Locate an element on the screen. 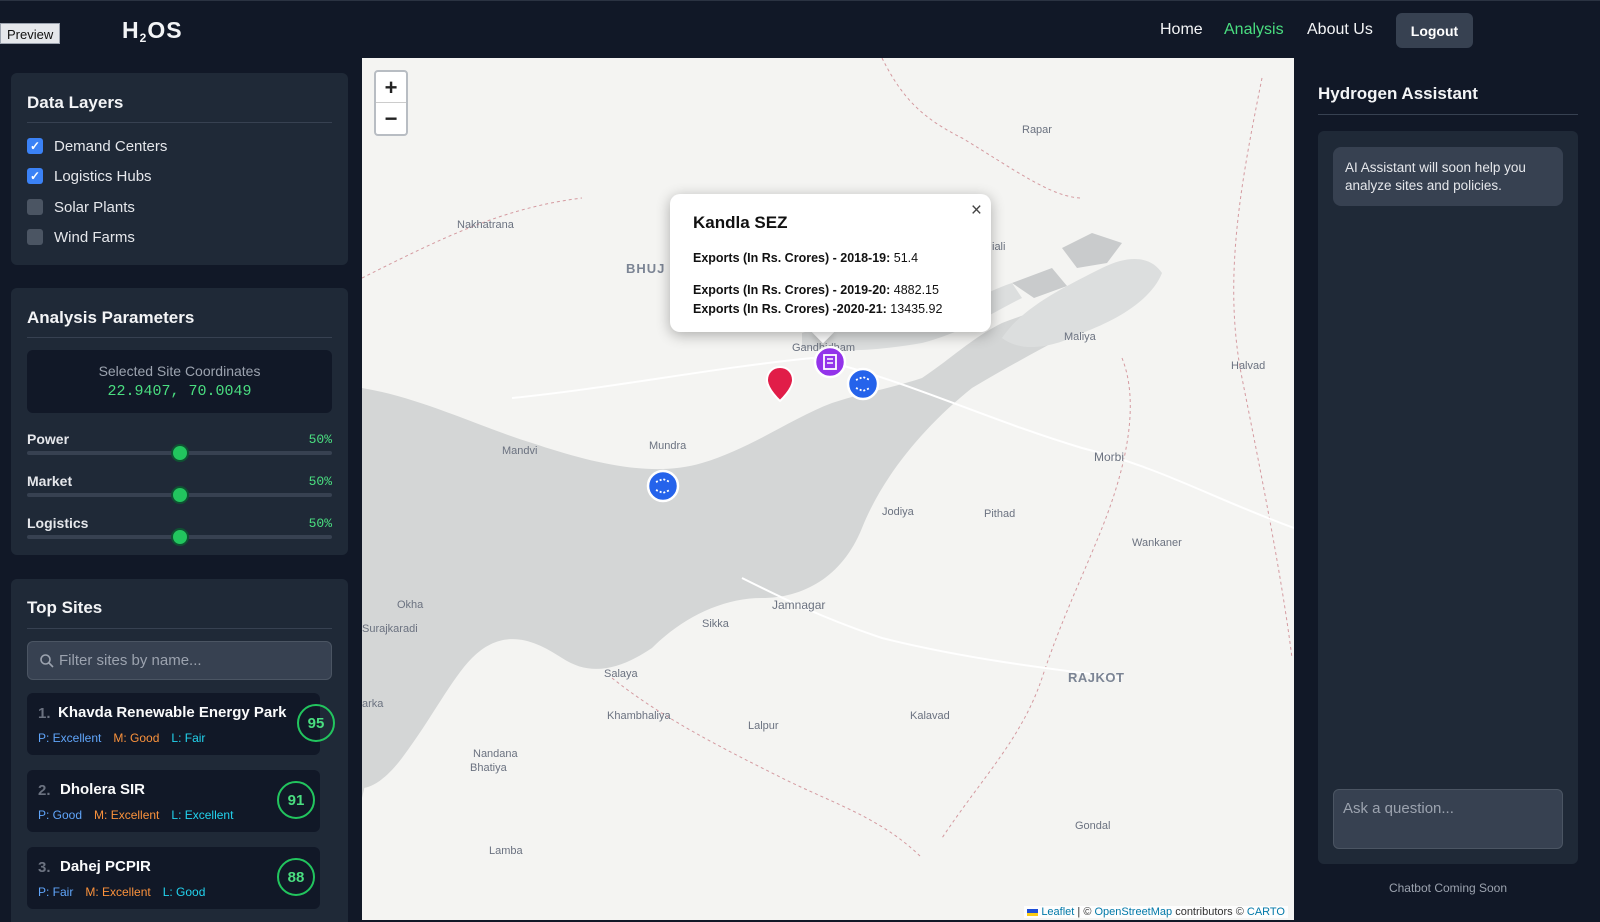  score-badge: 88 is located at coordinates (296, 877).